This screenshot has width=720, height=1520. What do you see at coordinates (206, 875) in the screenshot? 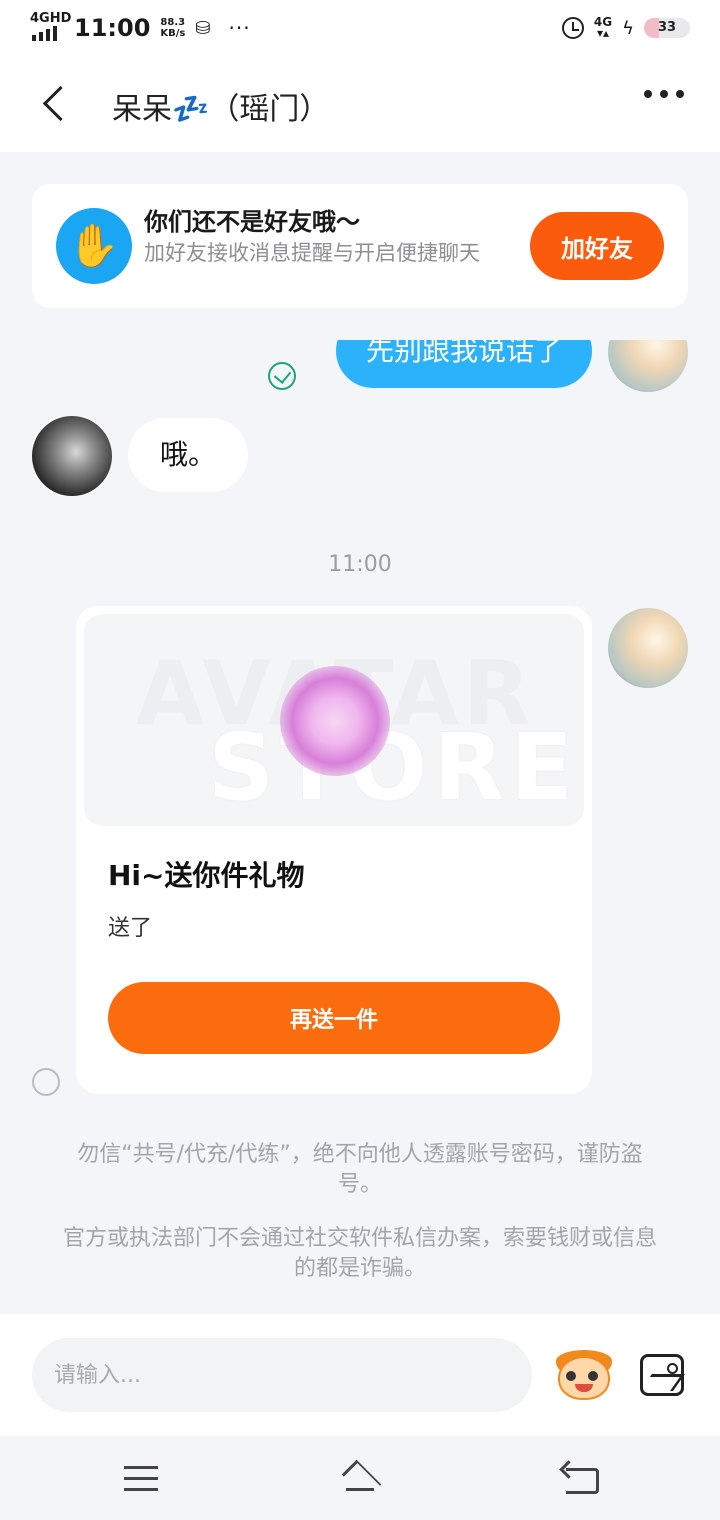
I see `gift-title: Hi~送你件礼物` at bounding box center [206, 875].